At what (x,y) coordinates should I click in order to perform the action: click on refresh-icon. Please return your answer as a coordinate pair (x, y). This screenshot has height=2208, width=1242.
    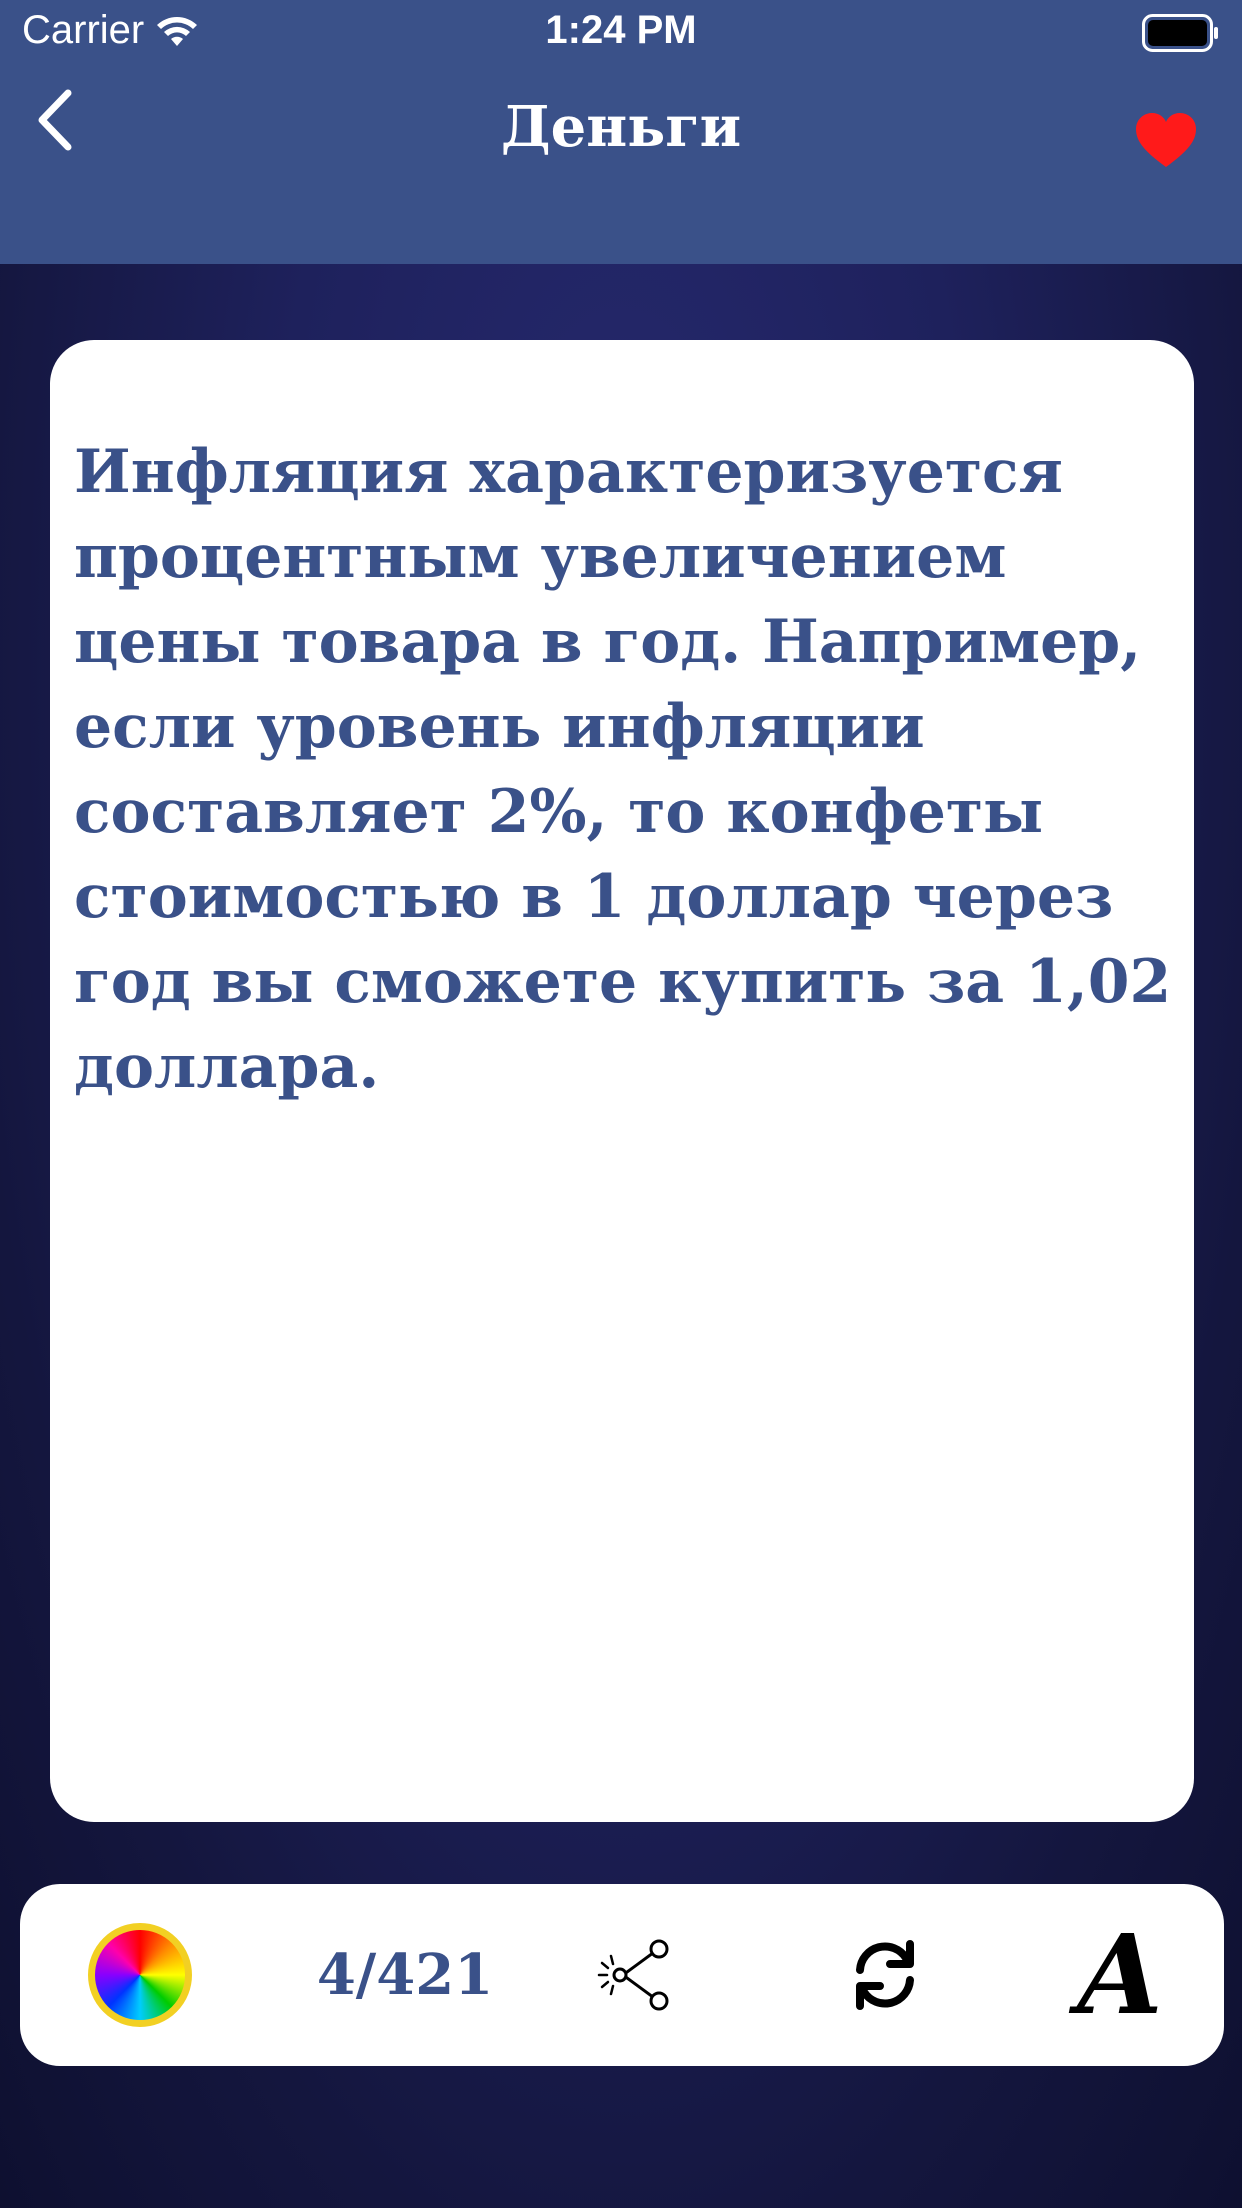
    Looking at the image, I should click on (885, 1975).